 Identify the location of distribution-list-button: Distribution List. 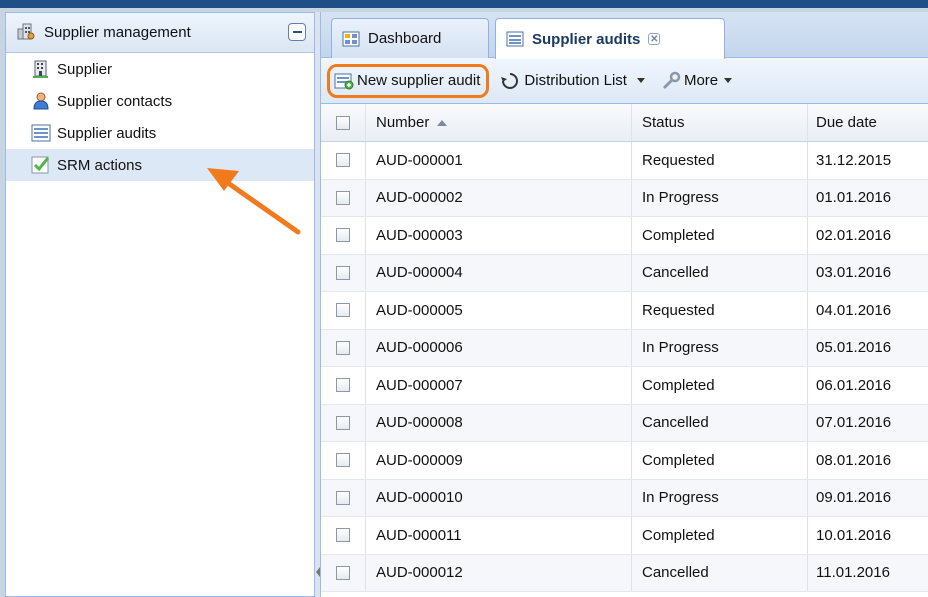
(572, 81).